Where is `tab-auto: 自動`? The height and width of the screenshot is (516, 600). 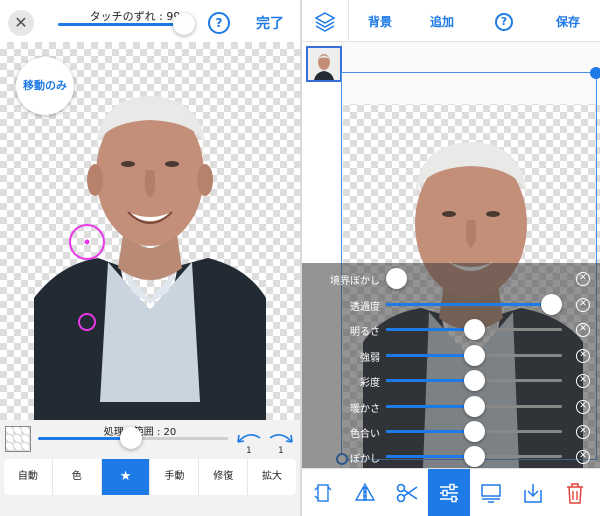 tab-auto: 自動 is located at coordinates (28, 477).